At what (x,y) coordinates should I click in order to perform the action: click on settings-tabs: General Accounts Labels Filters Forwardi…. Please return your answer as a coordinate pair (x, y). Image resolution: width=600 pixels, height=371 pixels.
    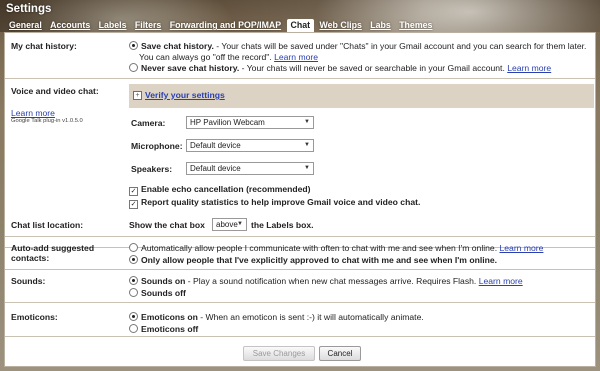
    Looking at the image, I should click on (220, 26).